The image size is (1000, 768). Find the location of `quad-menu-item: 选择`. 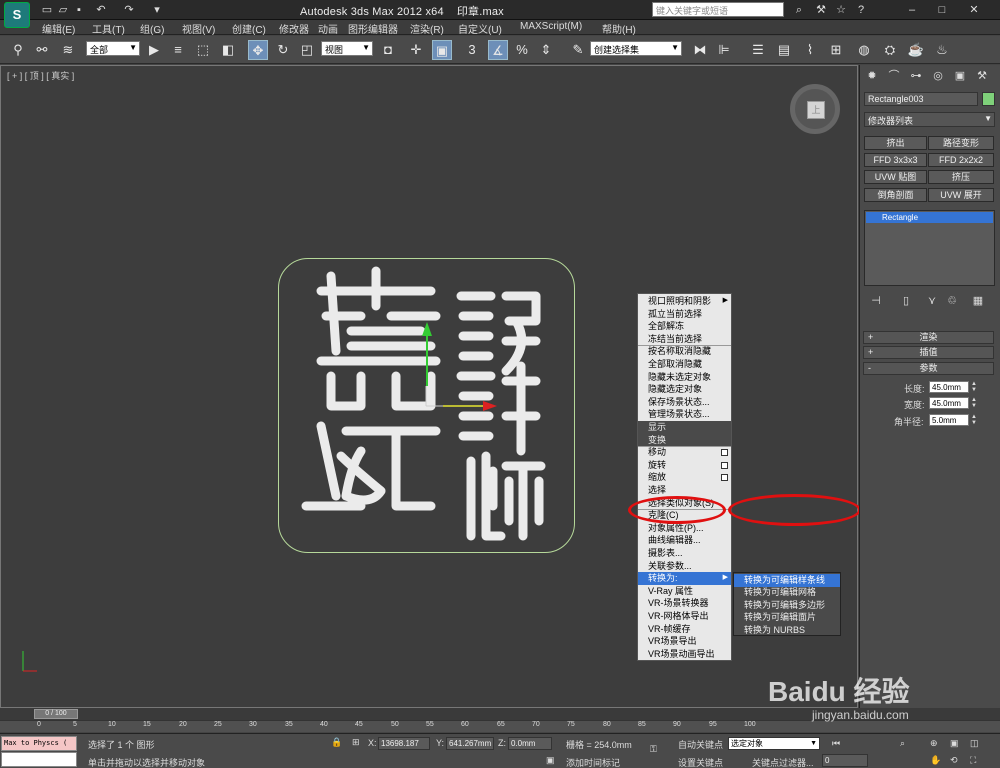

quad-menu-item: 选择 is located at coordinates (684, 490).